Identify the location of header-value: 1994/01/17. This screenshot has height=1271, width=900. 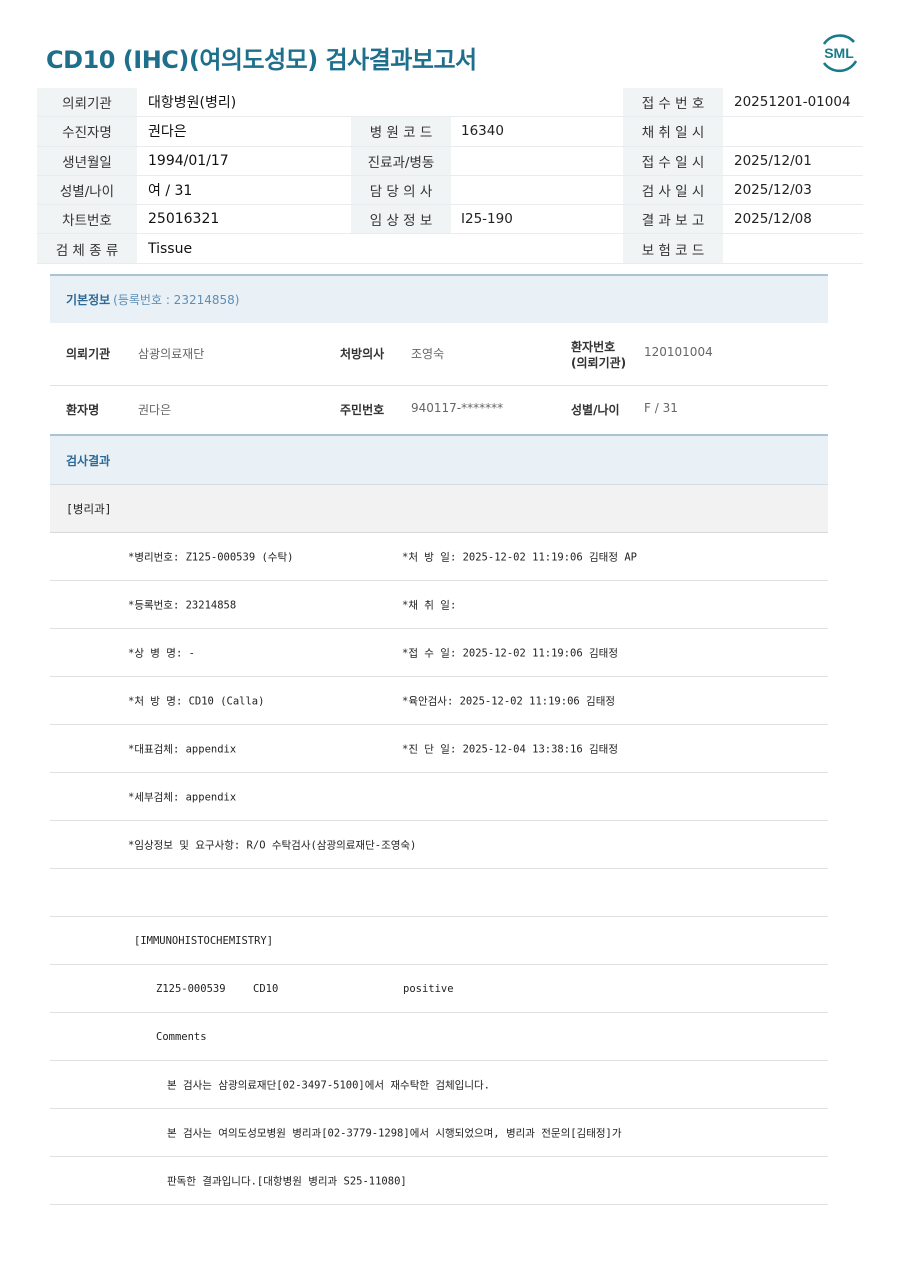
(244, 161).